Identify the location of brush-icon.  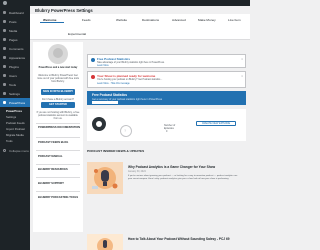
(4, 57).